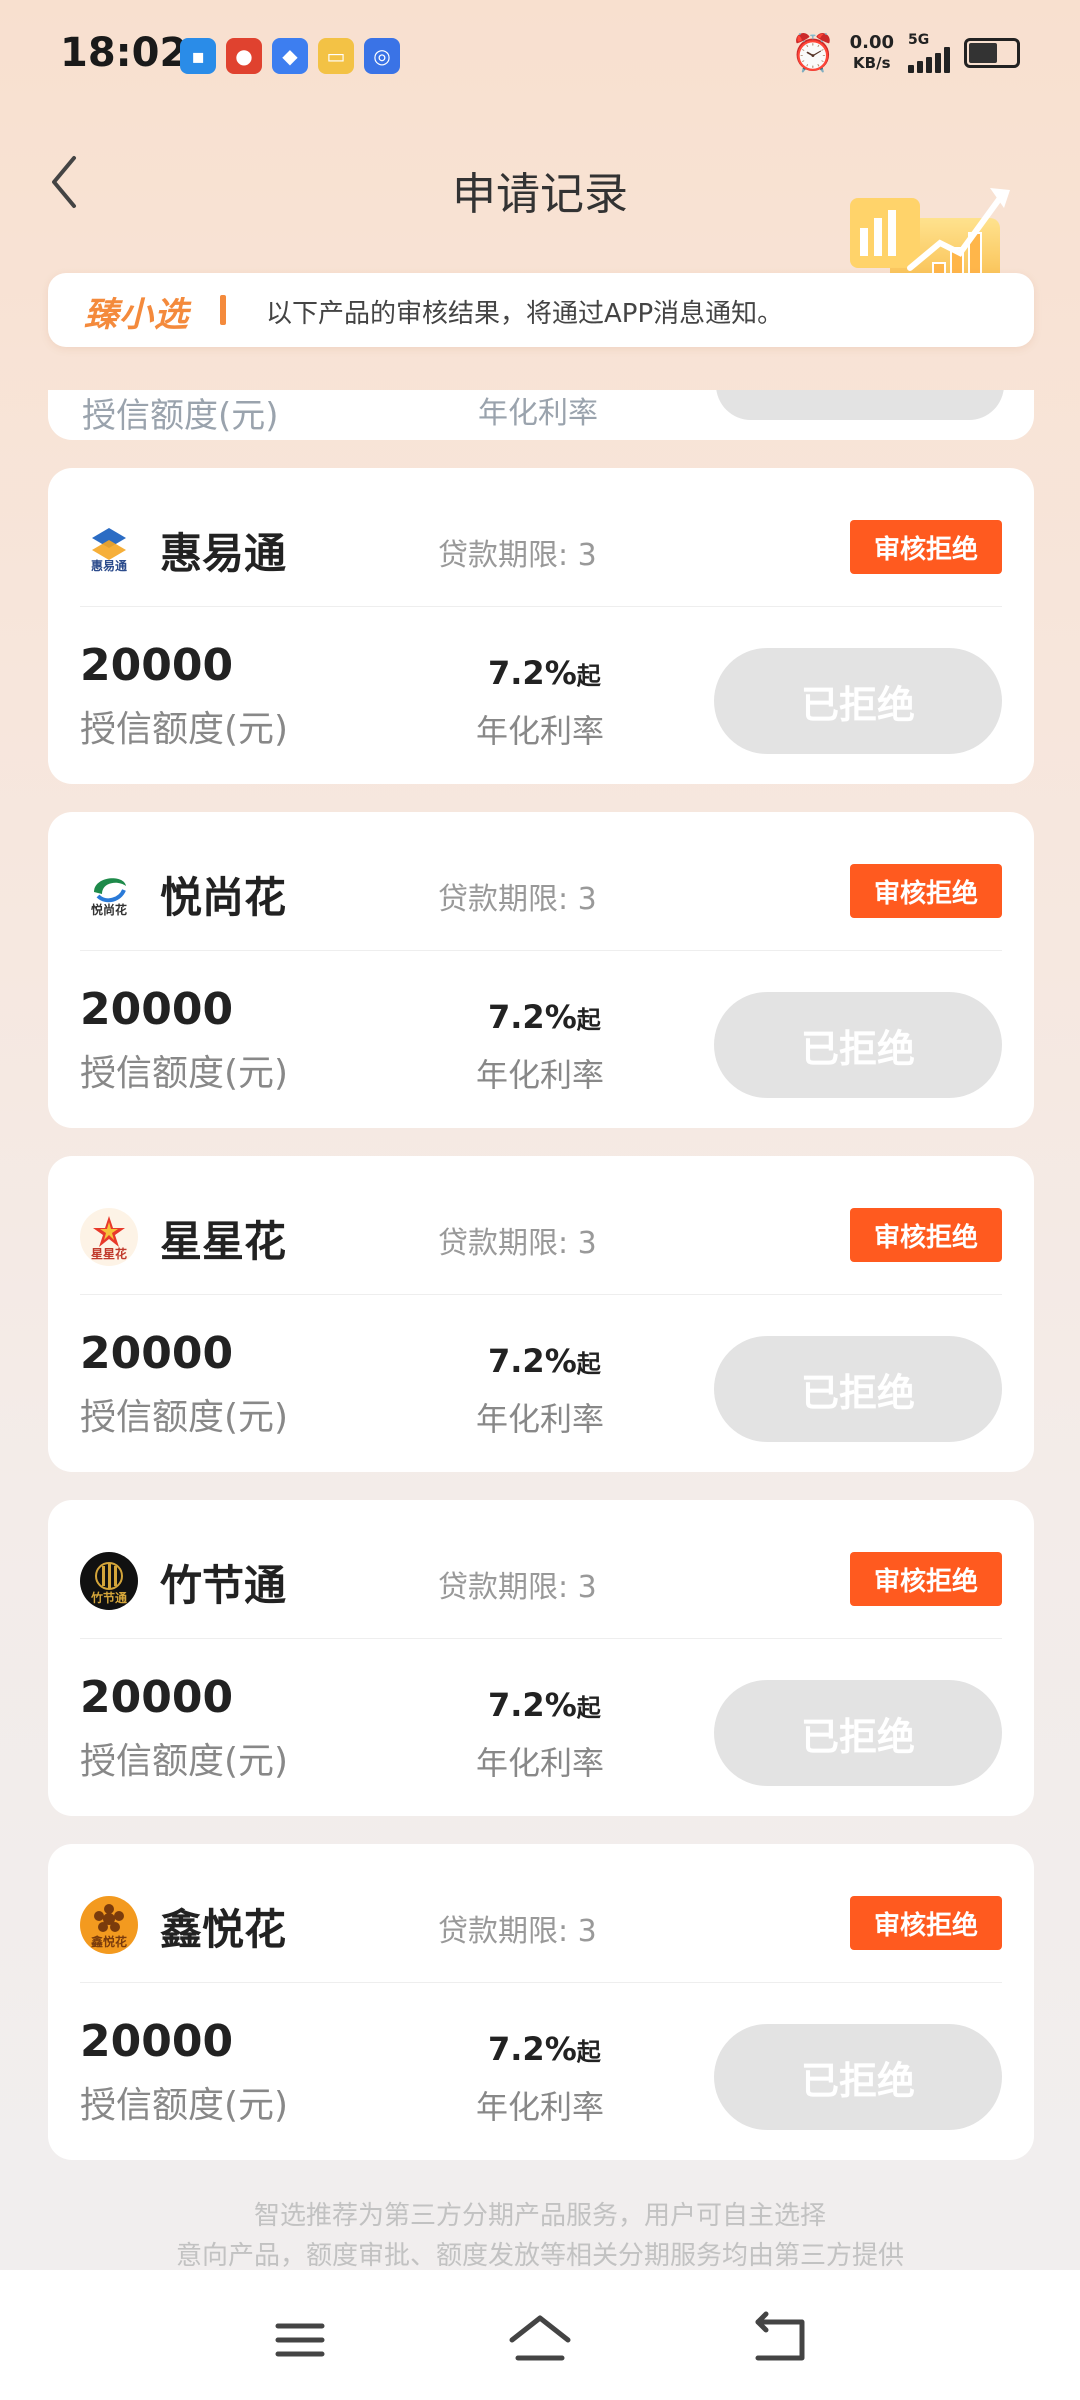 The height and width of the screenshot is (2400, 1080). What do you see at coordinates (109, 893) in the screenshot?
I see `product-logo-icon: 悦尚花` at bounding box center [109, 893].